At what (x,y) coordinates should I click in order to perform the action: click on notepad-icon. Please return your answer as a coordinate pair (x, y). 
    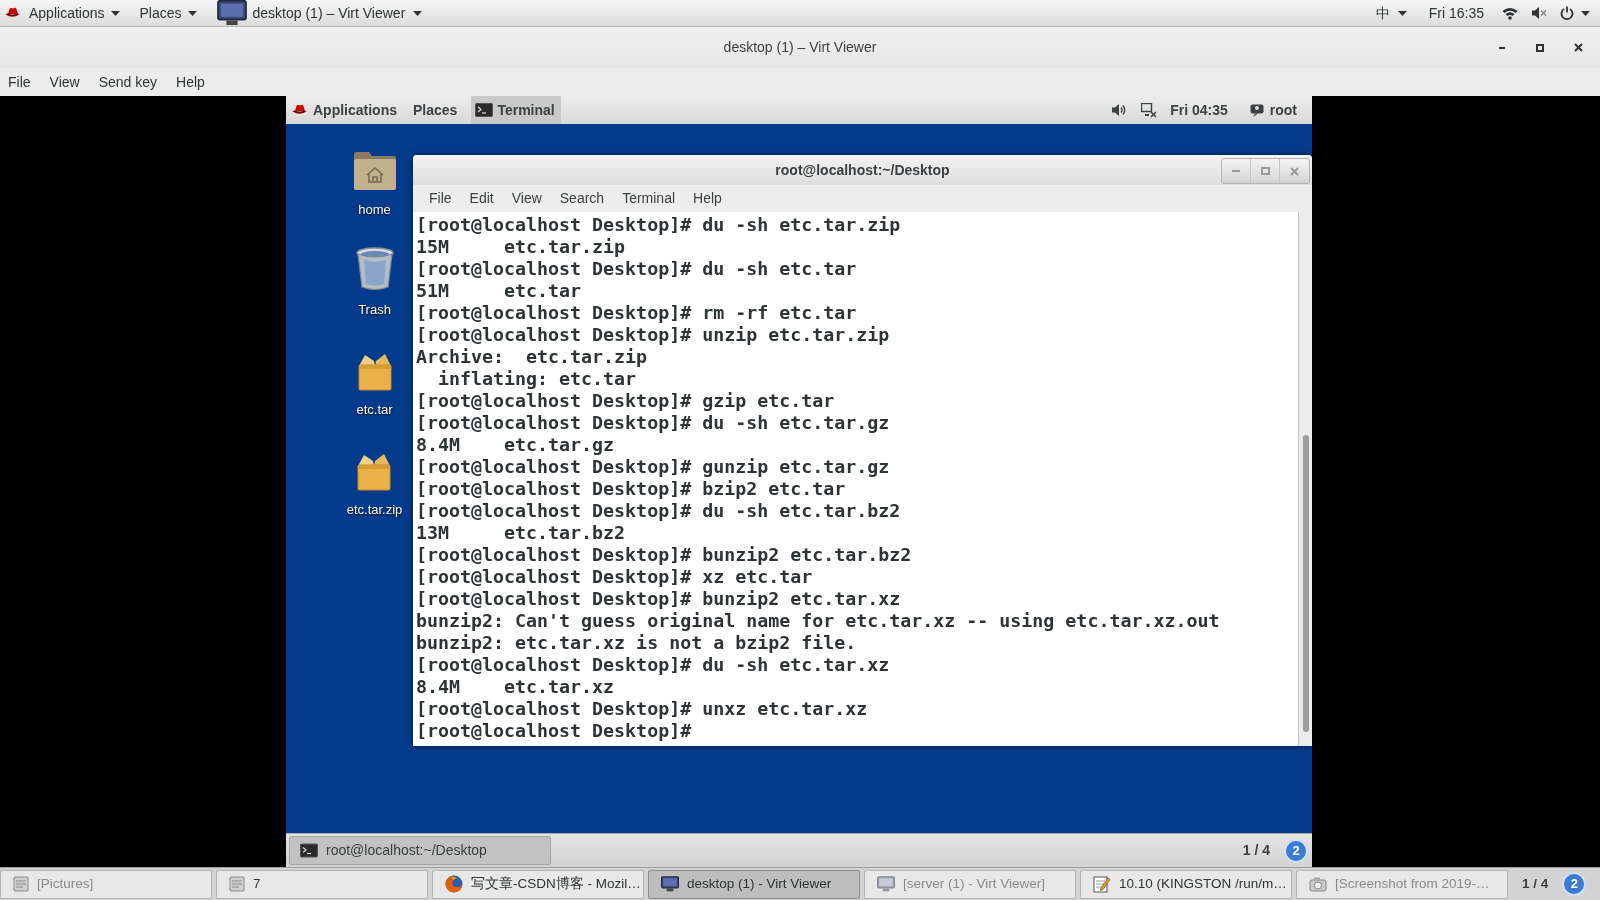
    Looking at the image, I should click on (1102, 884).